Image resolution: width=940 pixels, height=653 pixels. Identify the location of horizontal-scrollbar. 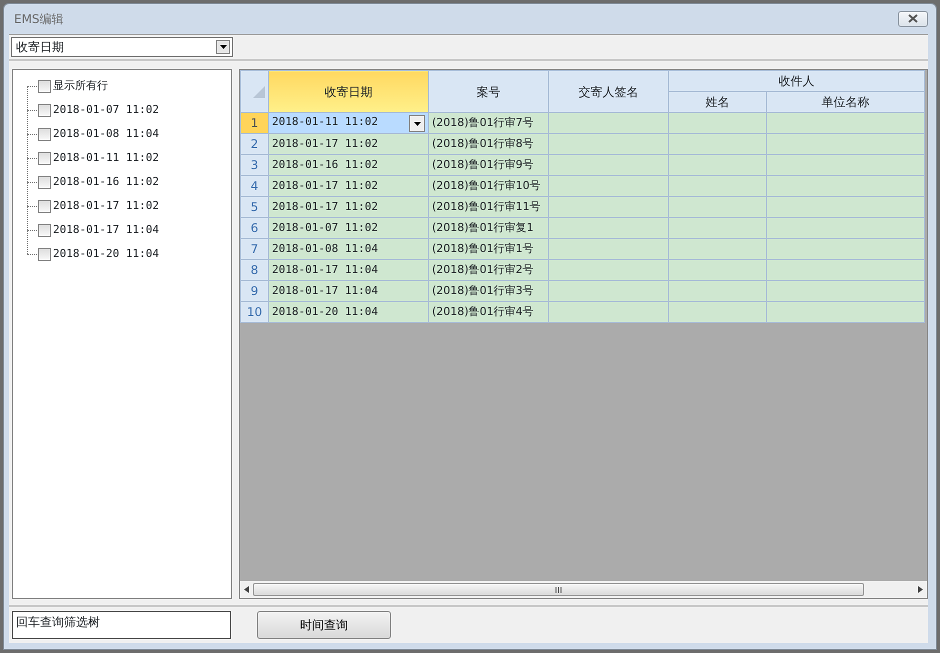
(583, 589).